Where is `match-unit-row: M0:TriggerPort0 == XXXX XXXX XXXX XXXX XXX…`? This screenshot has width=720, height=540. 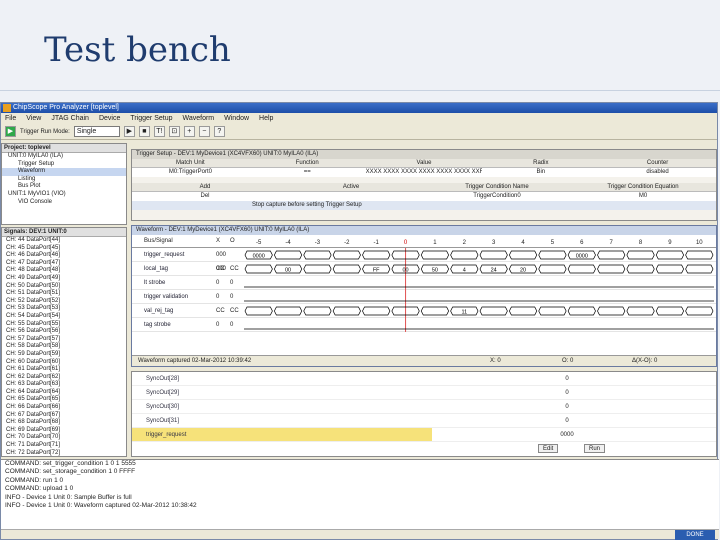
match-unit-row: M0:TriggerPort0 == XXXX XXXX XXXX XXXX XXX… is located at coordinates (424, 172).